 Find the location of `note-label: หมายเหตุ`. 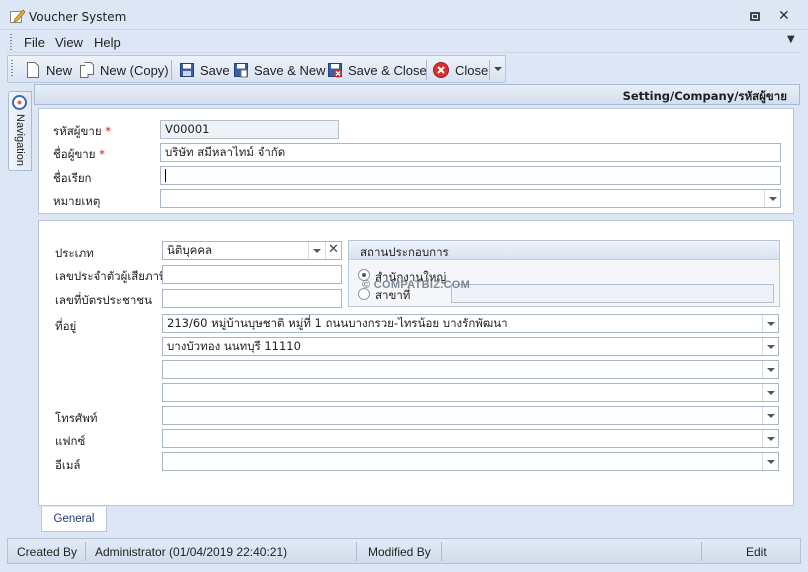

note-label: หมายเหตุ is located at coordinates (77, 201).